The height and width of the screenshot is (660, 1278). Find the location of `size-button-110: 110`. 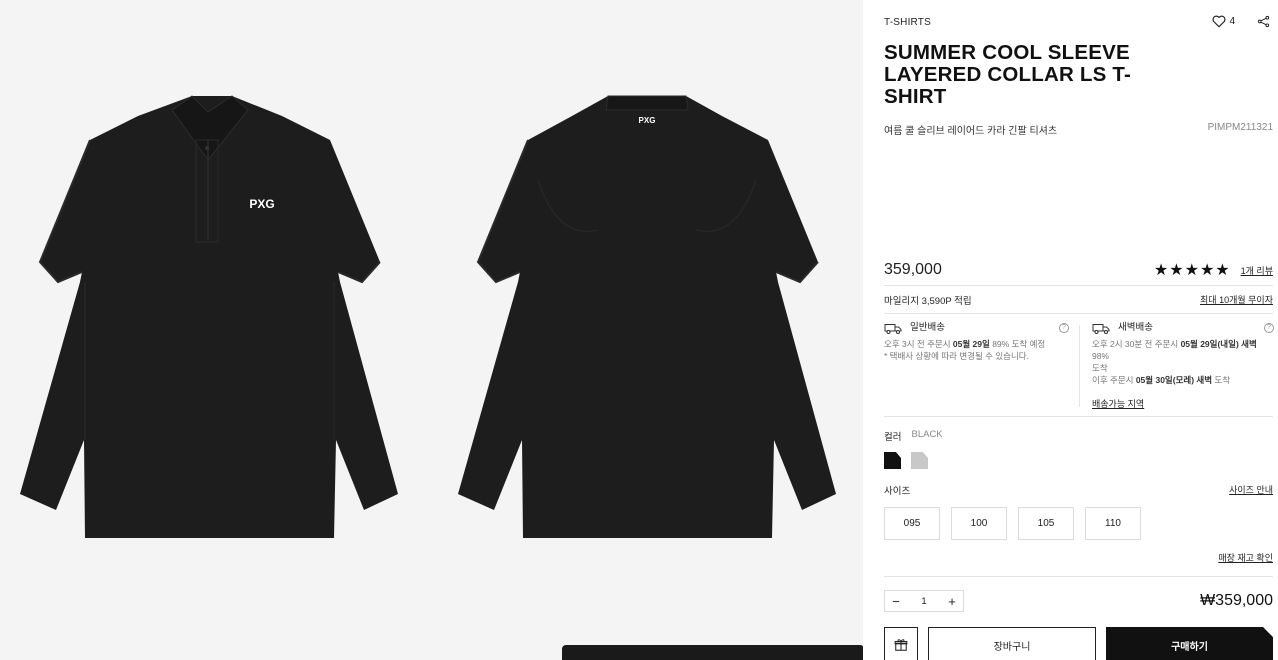

size-button-110: 110 is located at coordinates (1113, 523).